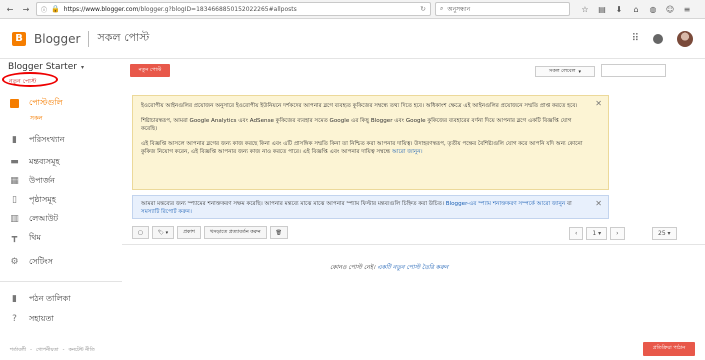 The image size is (705, 360). I want to click on report-problem-link: সমস্যাটি রিপোর্ট করুন।, so click(166, 212).